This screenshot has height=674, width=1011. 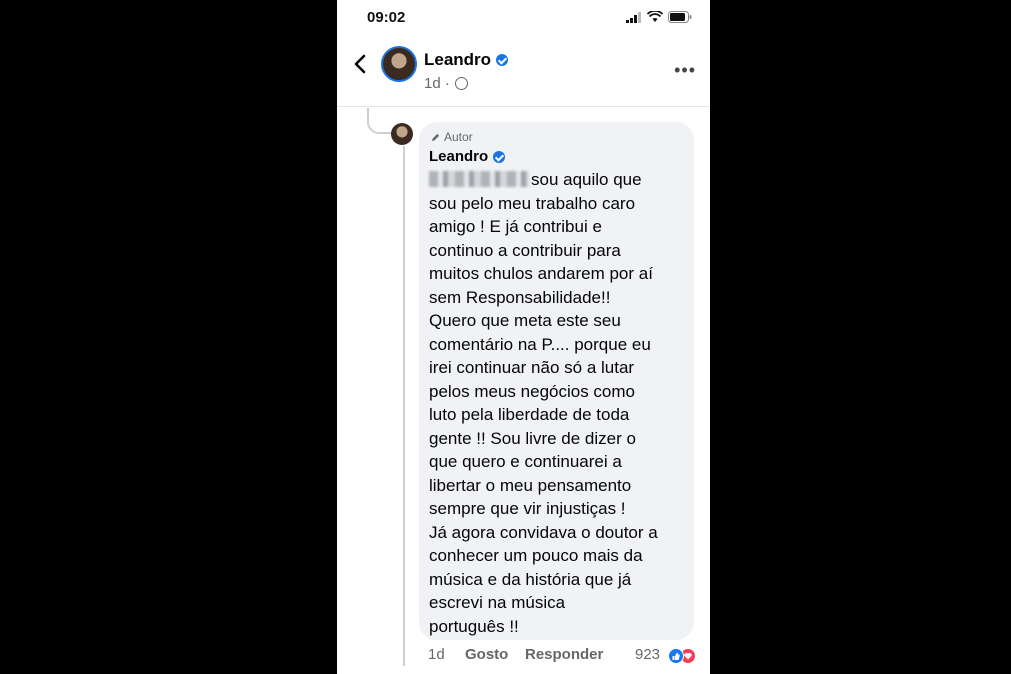 I want to click on commenter-avatar, so click(x=402, y=134).